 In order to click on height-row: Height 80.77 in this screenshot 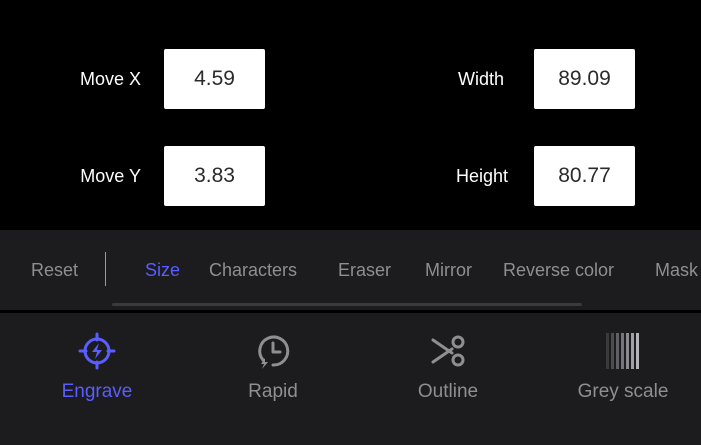, I will do `click(507, 176)`.